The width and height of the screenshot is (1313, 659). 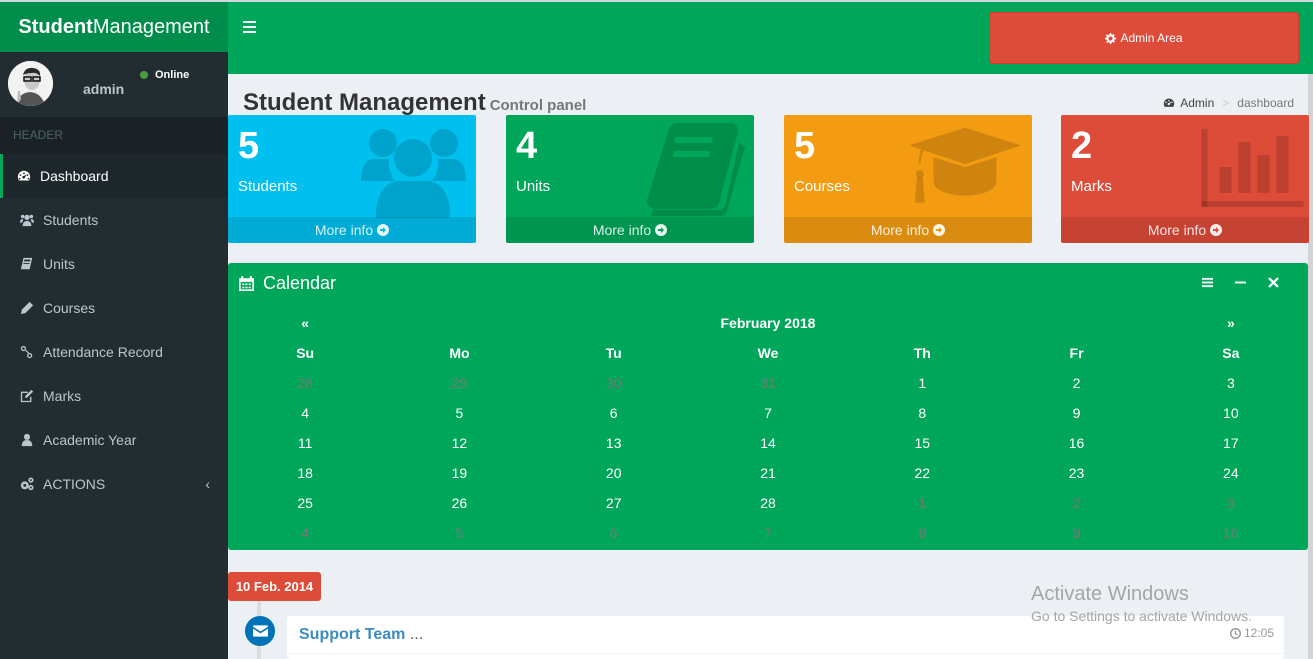 What do you see at coordinates (922, 413) in the screenshot?
I see `calendar-day: 8` at bounding box center [922, 413].